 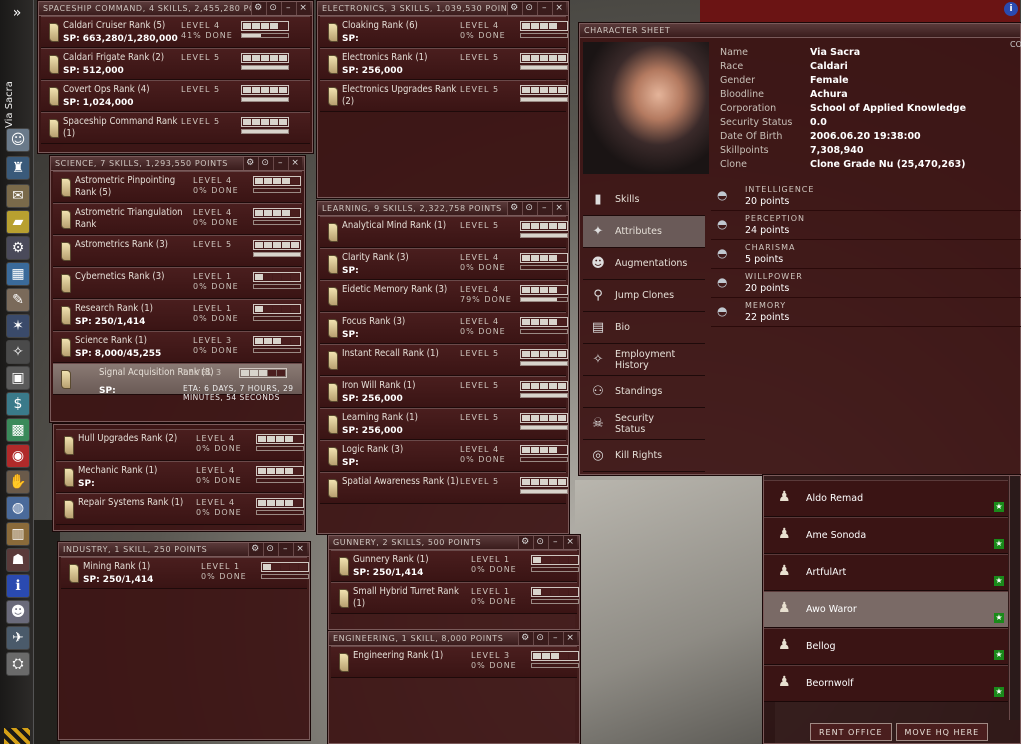 I want to click on expand-dock-icon: », so click(x=17, y=13).